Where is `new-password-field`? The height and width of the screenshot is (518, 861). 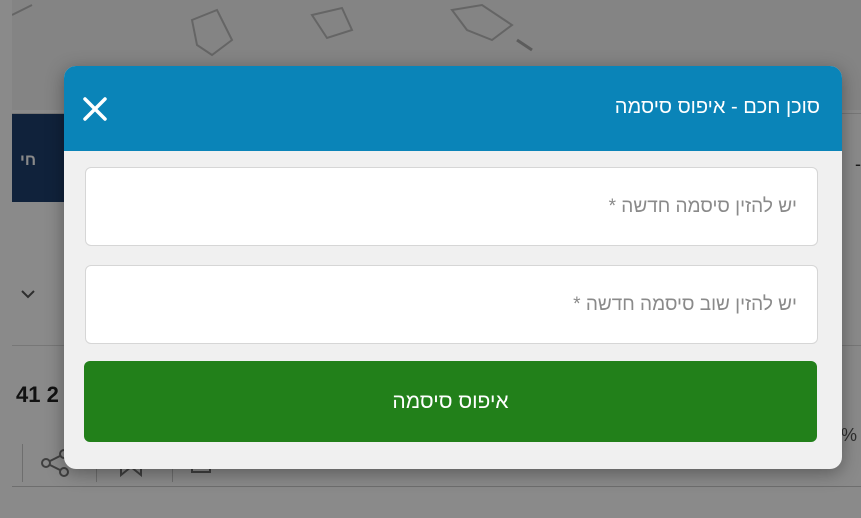
new-password-field is located at coordinates (451, 206).